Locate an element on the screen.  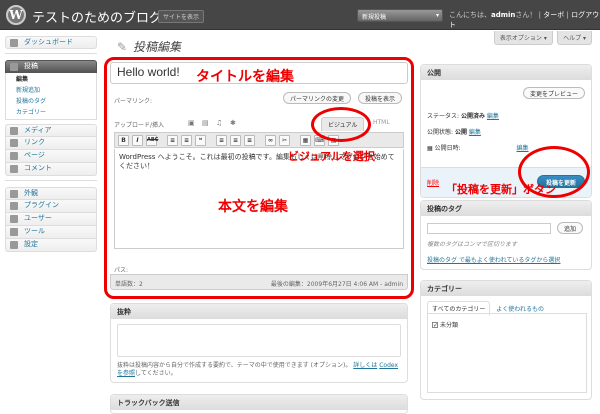
site-title: テストのためのブログ is located at coordinates (97, 18).